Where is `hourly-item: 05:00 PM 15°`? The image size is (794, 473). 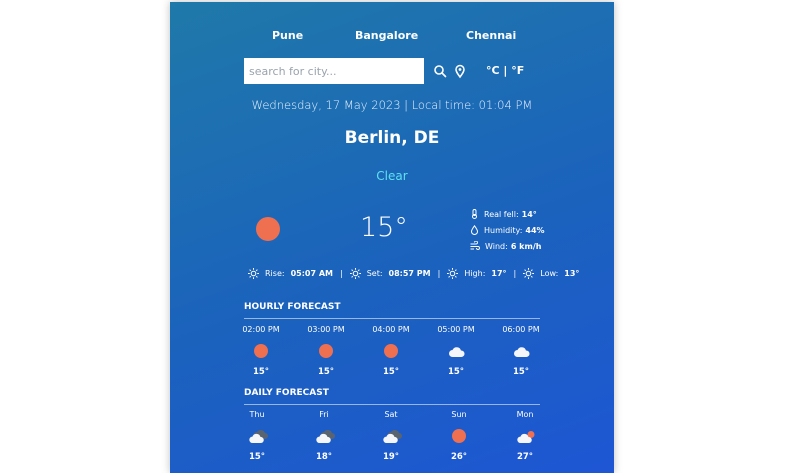 hourly-item: 05:00 PM 15° is located at coordinates (456, 351).